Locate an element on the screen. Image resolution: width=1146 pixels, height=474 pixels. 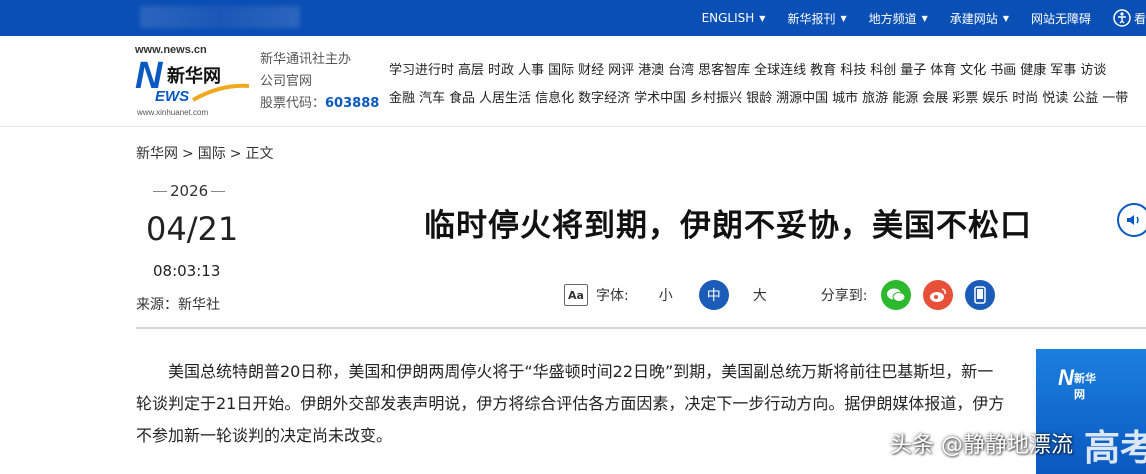
channel-link-row1-20: 访谈 is located at coordinates (1093, 70).